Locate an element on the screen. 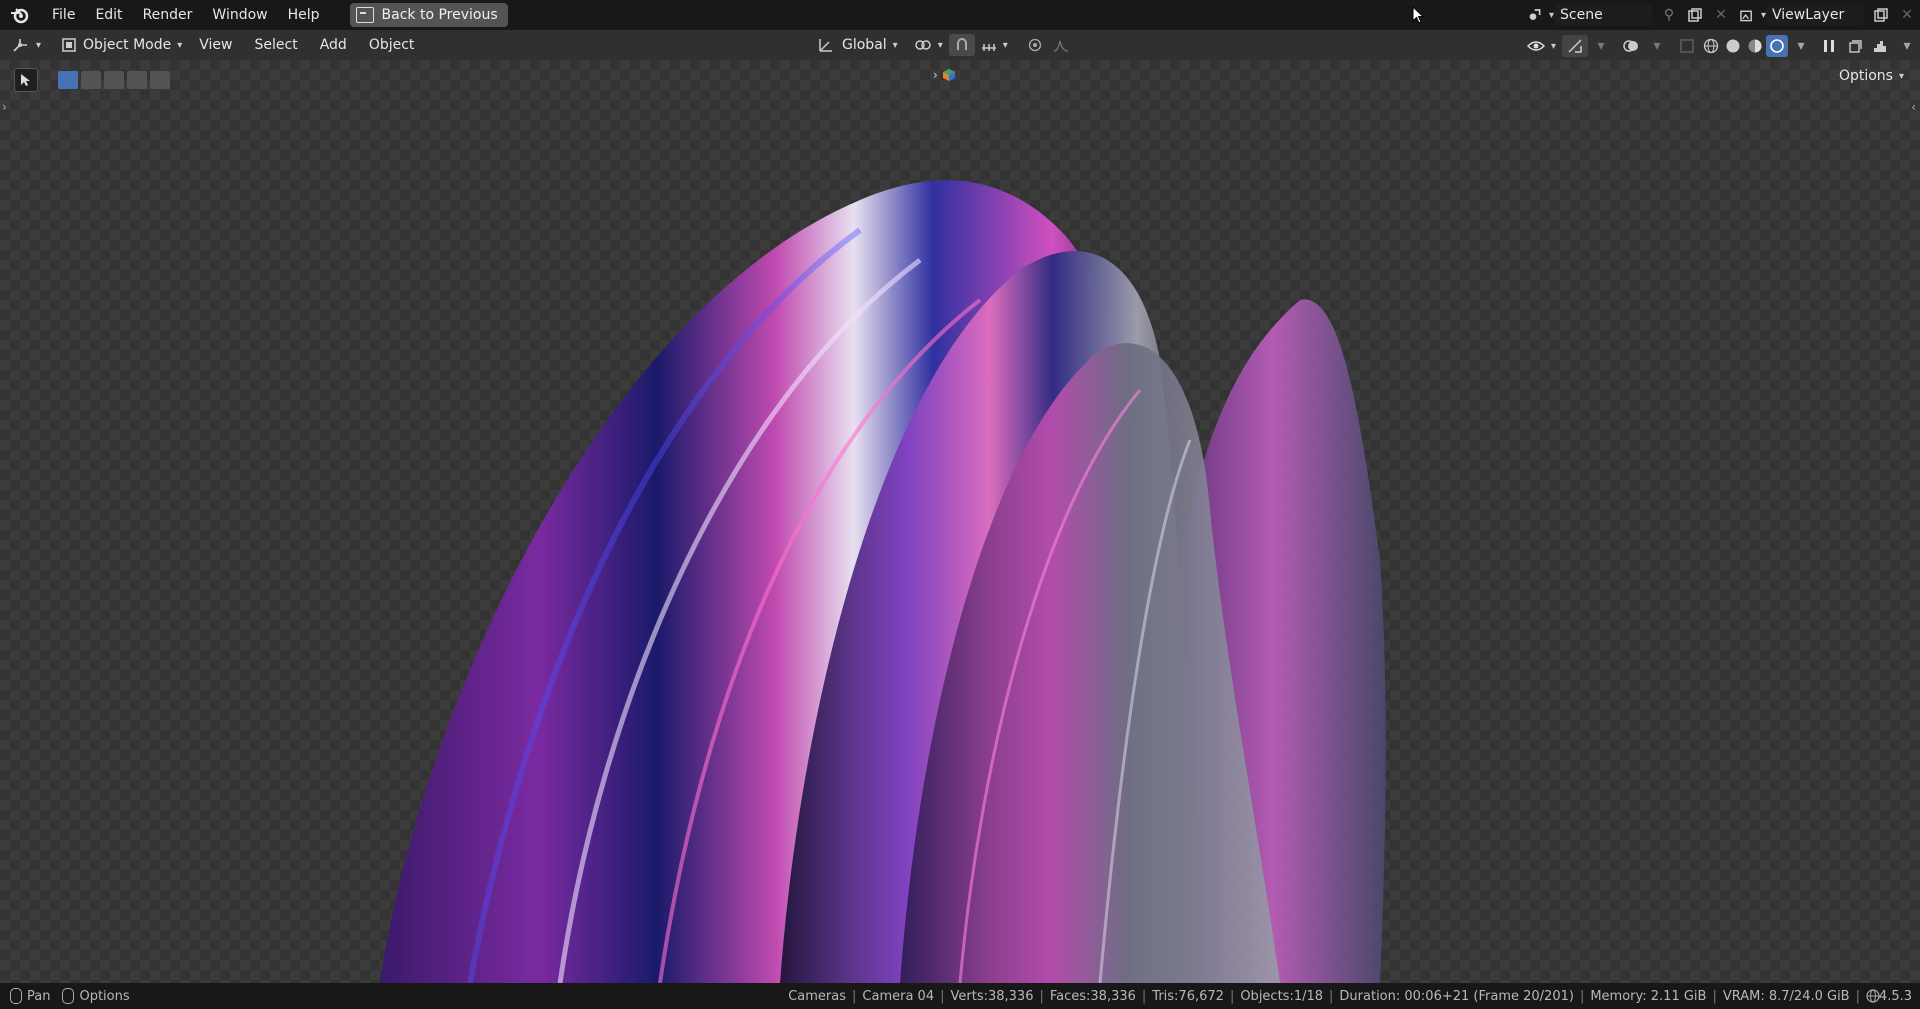 The height and width of the screenshot is (1009, 1920). stat-collection: Cameras is located at coordinates (817, 996).